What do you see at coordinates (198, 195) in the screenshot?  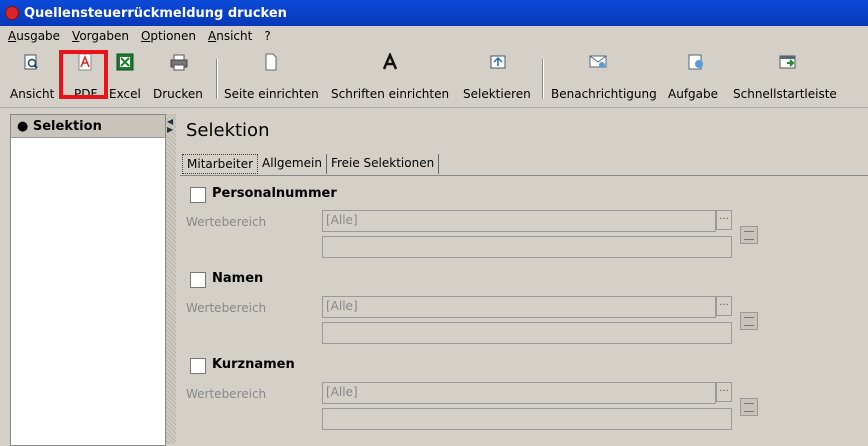 I see `checkbox-personalnummer` at bounding box center [198, 195].